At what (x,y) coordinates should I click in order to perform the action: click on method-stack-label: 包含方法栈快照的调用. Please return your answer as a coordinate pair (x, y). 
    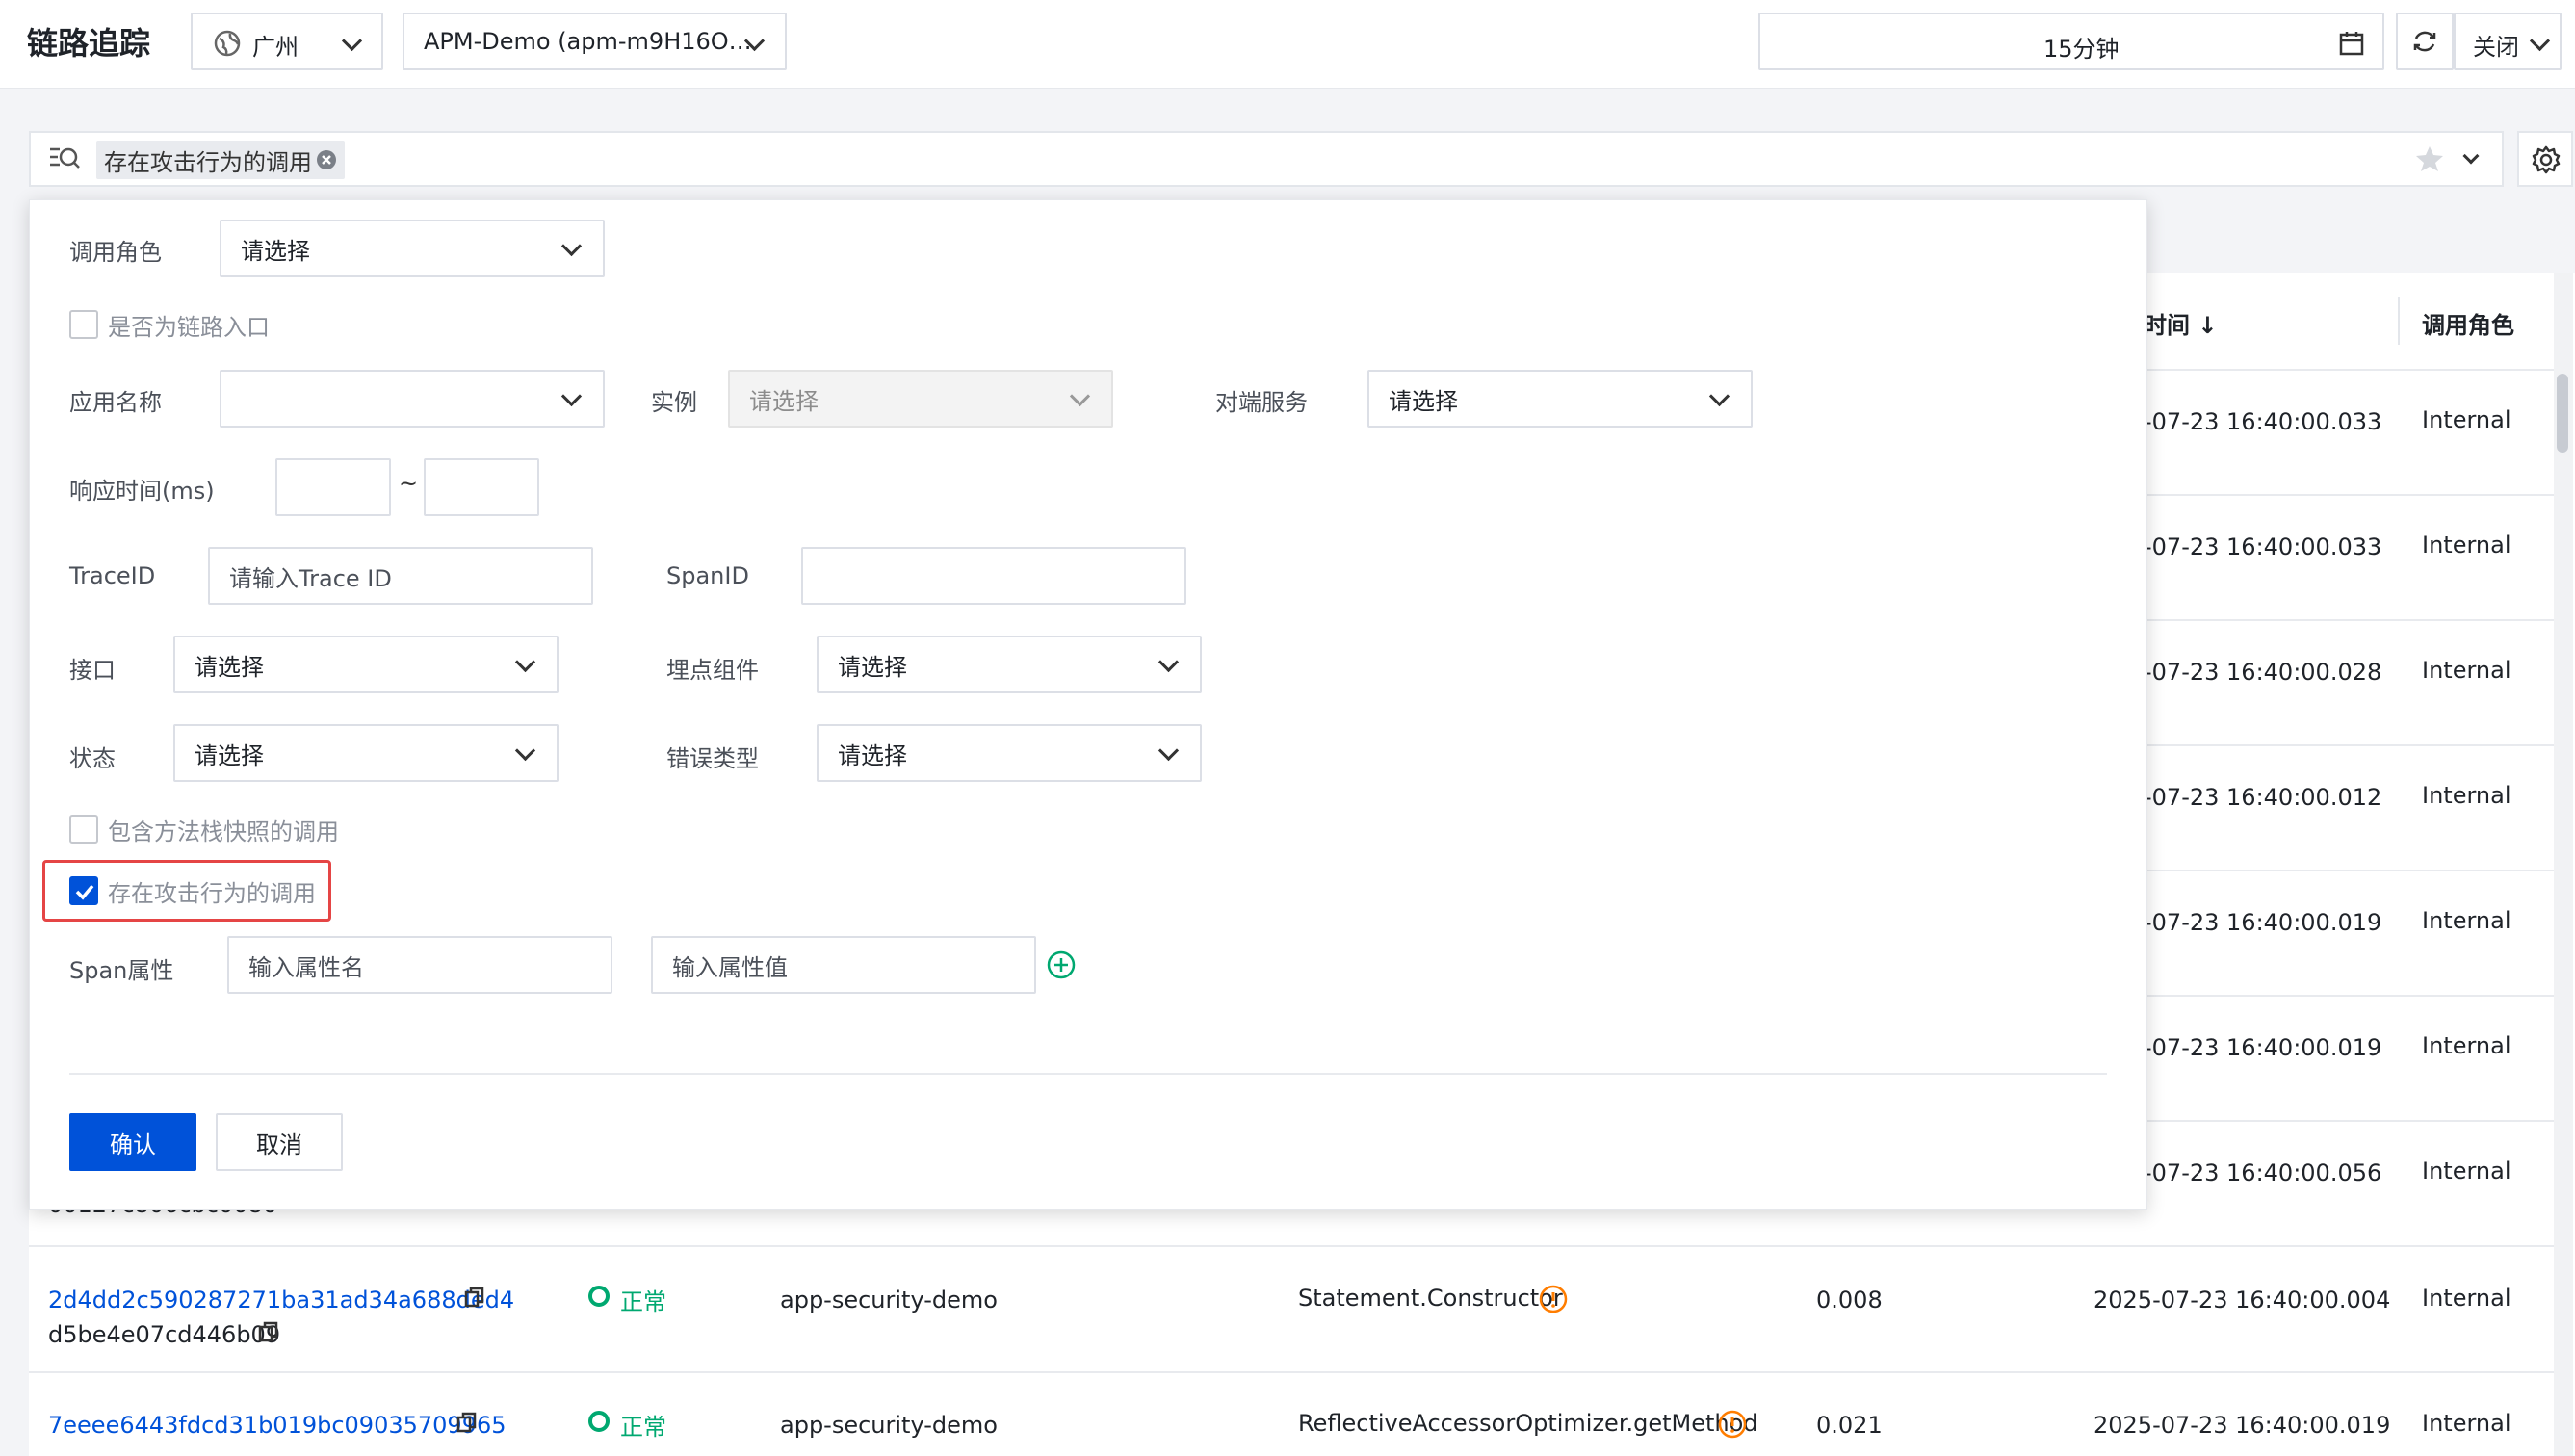
    Looking at the image, I should click on (223, 832).